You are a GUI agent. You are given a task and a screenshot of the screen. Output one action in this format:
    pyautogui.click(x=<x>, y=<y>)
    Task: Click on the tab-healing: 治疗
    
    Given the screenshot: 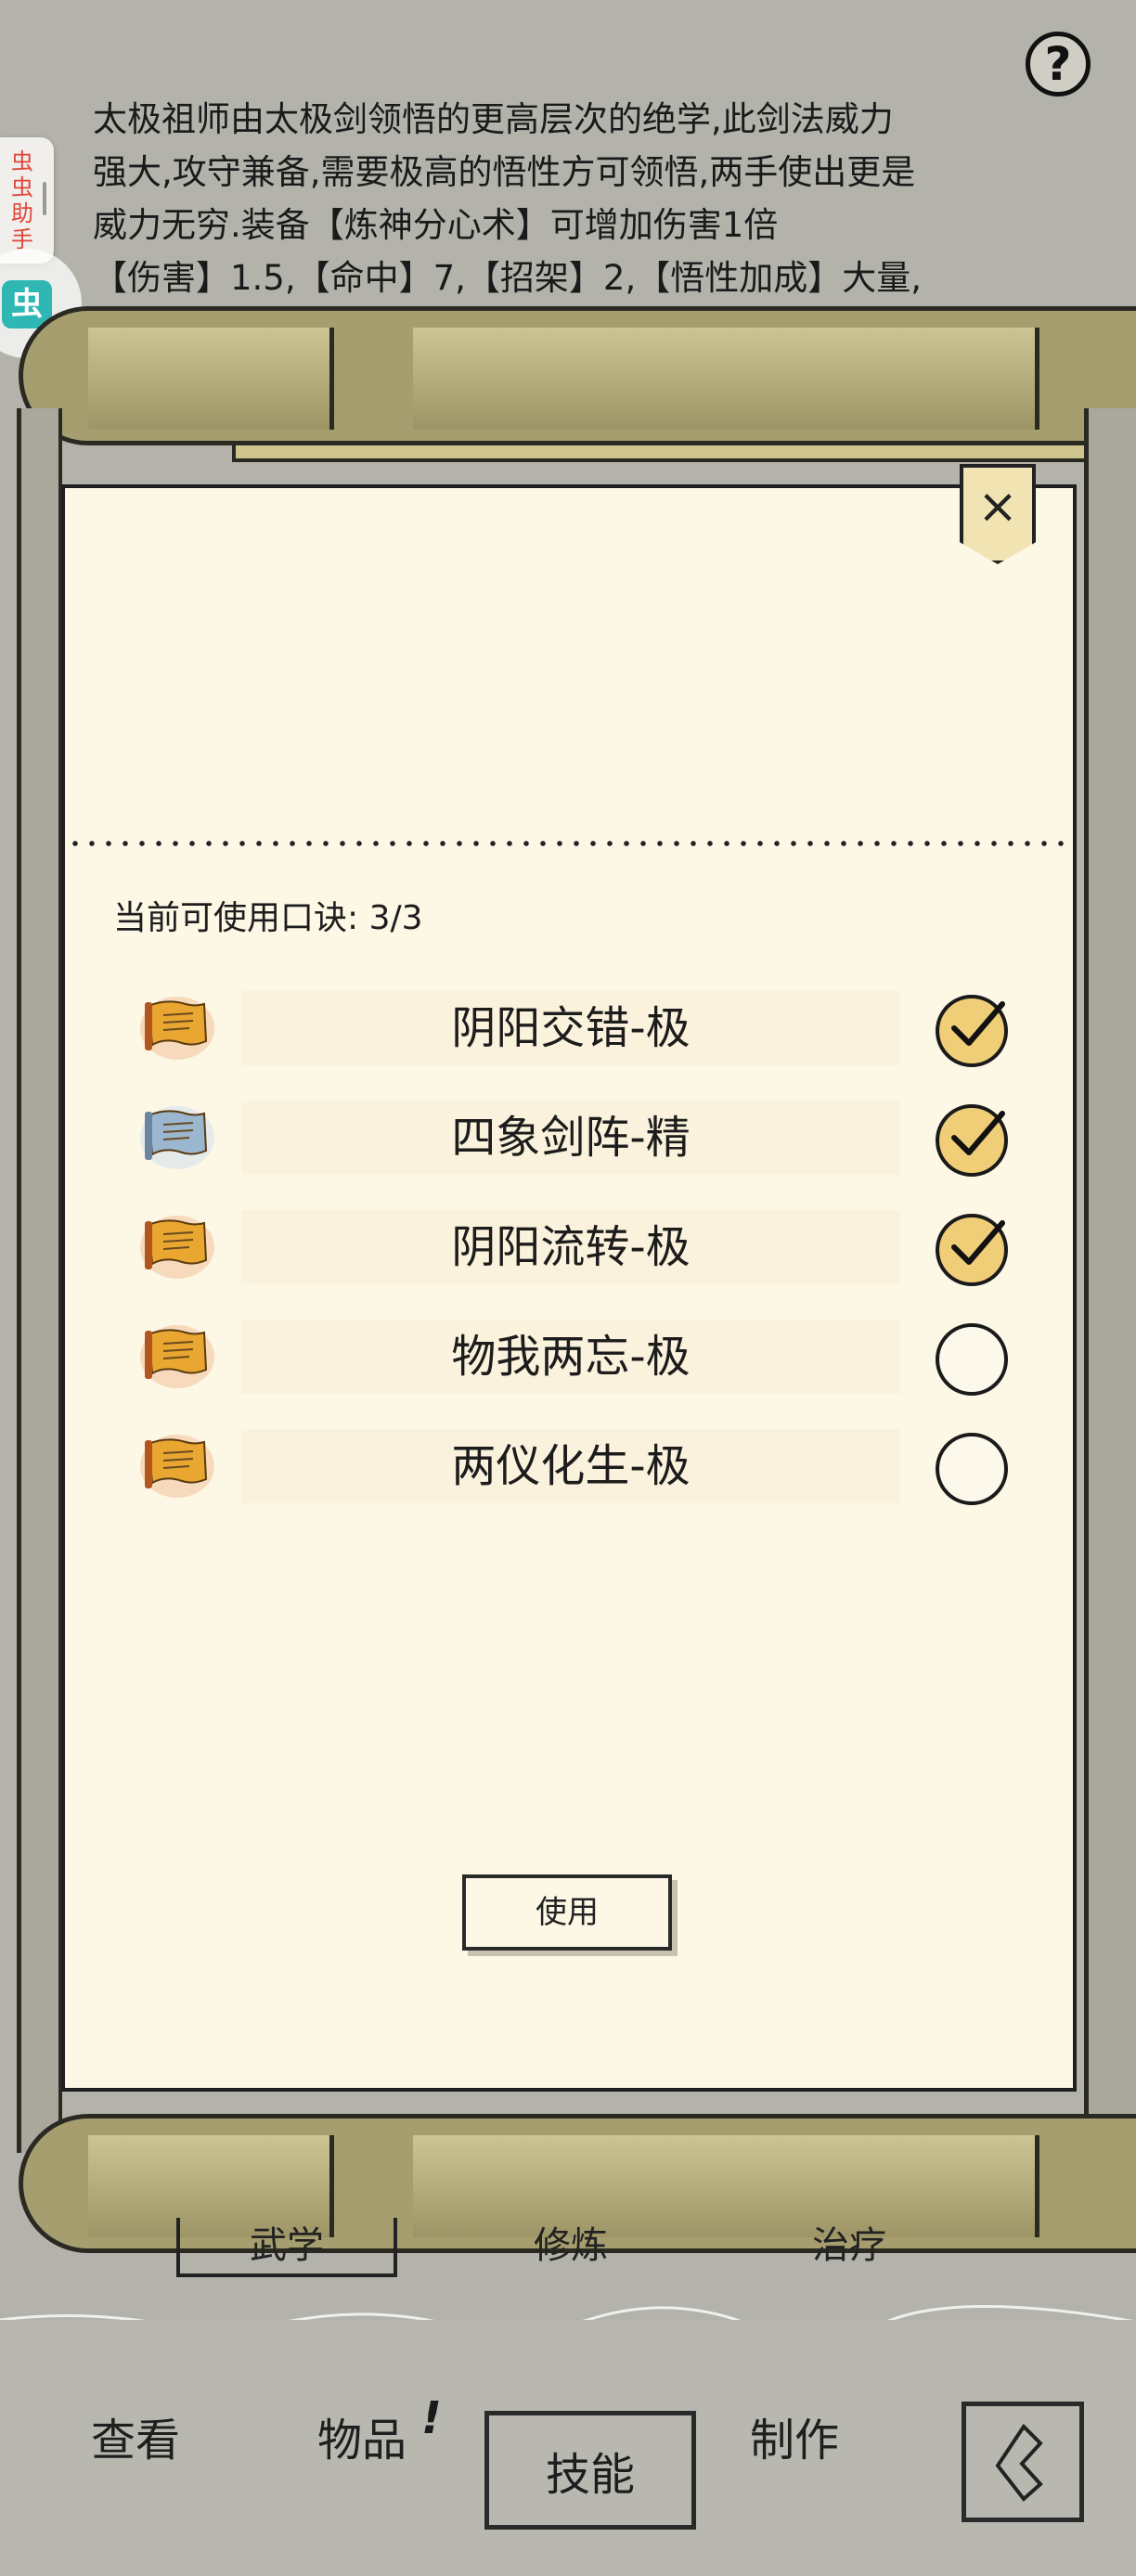 What is the action you would take?
    pyautogui.click(x=849, y=2246)
    